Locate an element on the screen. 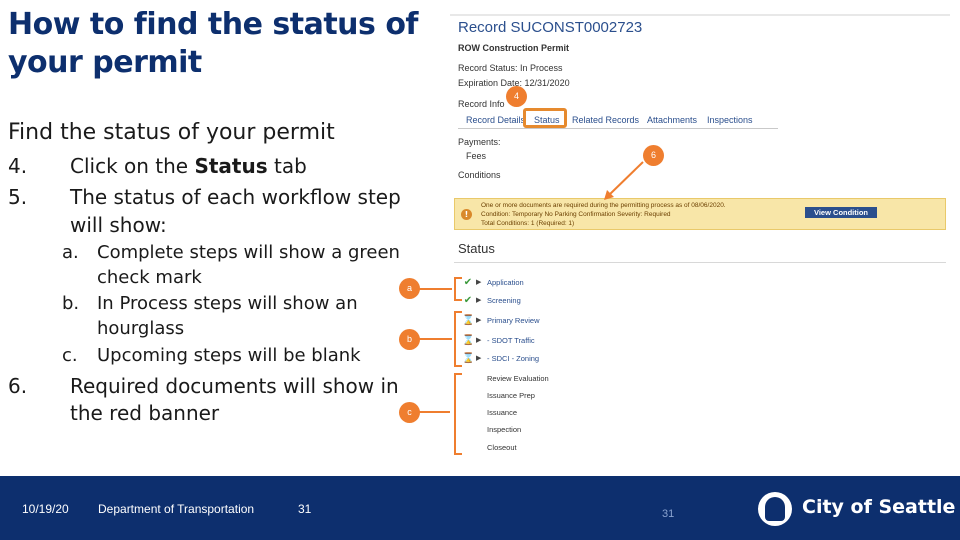  callout-badge-a: a is located at coordinates (409, 288).